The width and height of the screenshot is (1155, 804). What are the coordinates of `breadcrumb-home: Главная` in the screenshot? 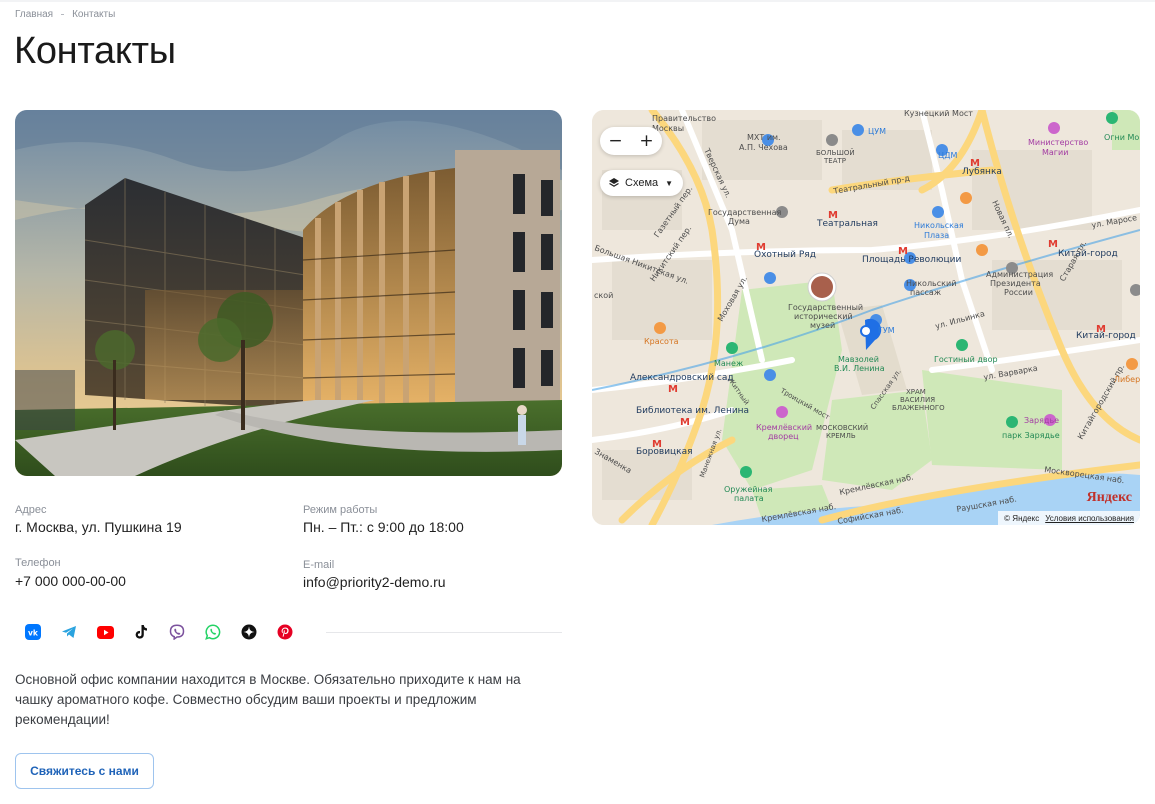 It's located at (34, 14).